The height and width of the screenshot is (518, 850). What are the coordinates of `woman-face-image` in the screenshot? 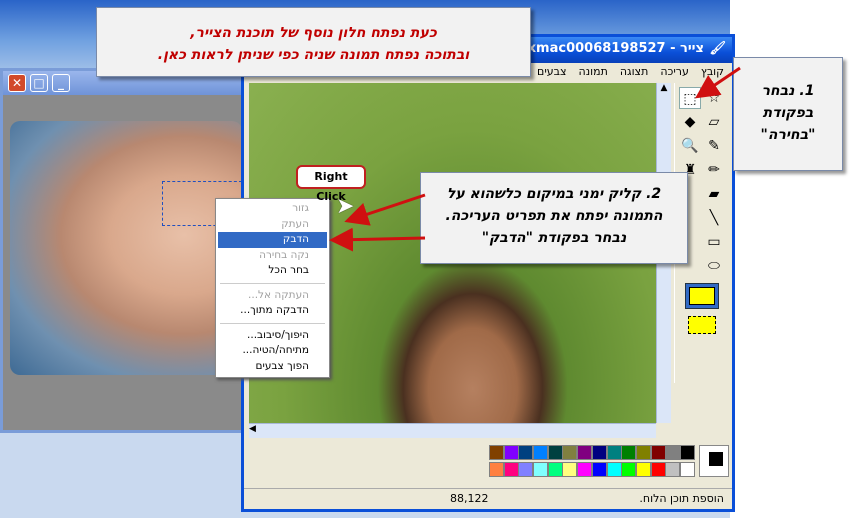 It's located at (126, 248).